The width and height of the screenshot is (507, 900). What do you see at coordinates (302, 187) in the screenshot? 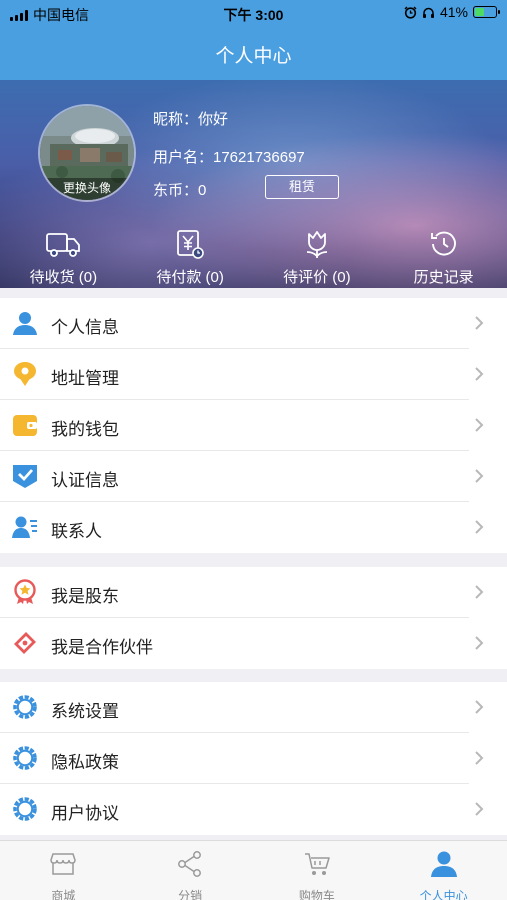
I see `rent-button: 租赁` at bounding box center [302, 187].